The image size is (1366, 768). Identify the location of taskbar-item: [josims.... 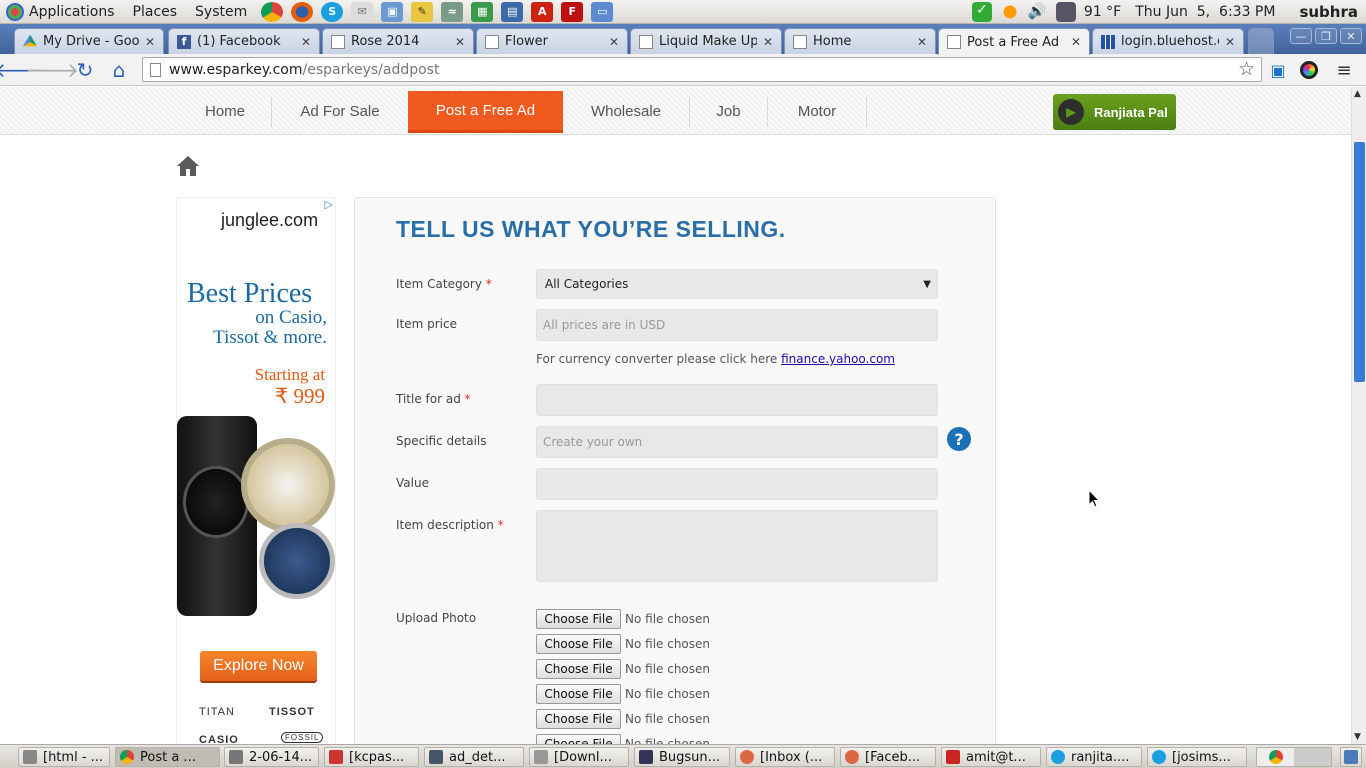
(1197, 757).